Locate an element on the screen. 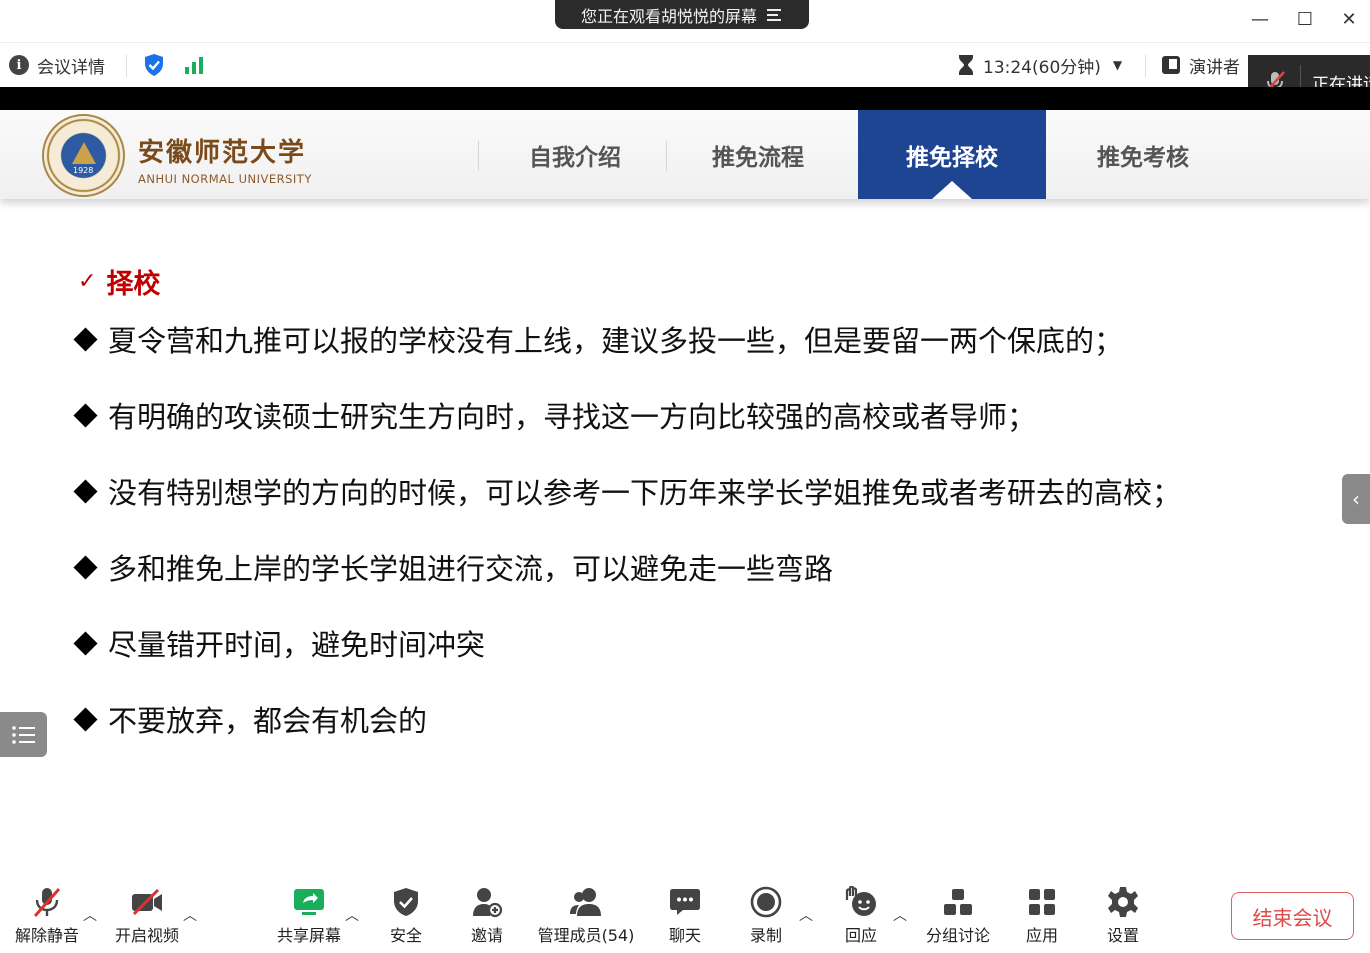 Image resolution: width=1370 pixels, height=953 pixels. title-bar: 您正在观看胡悦悦的屏幕 — ☐ ✕ is located at coordinates (685, 21).